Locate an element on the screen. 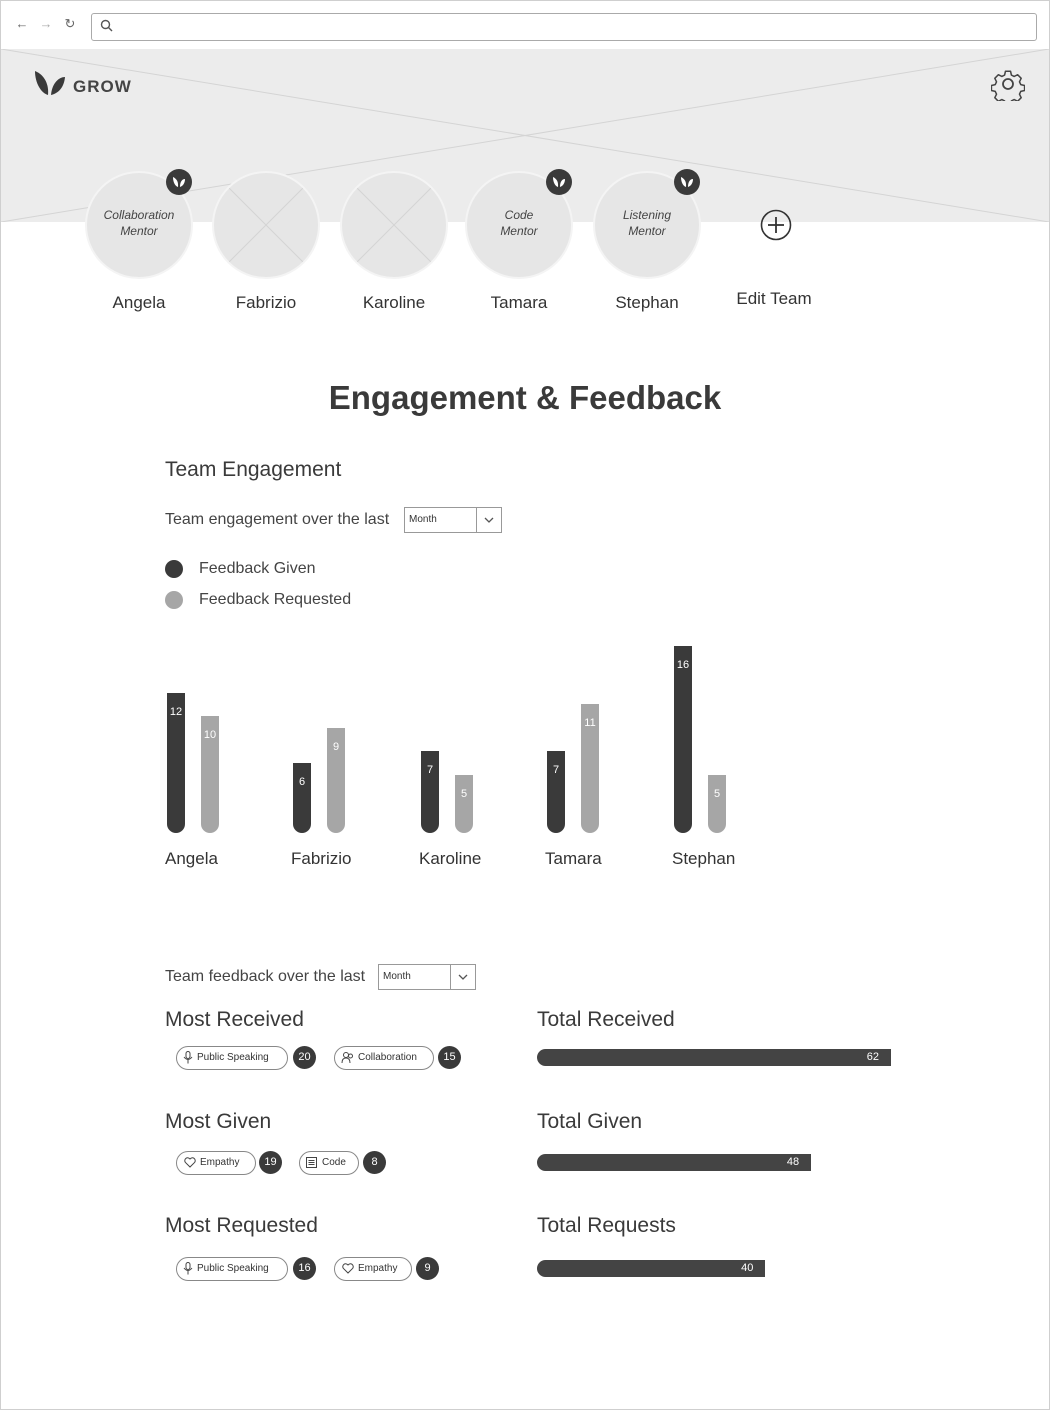  legend-dot-requested is located at coordinates (174, 600).